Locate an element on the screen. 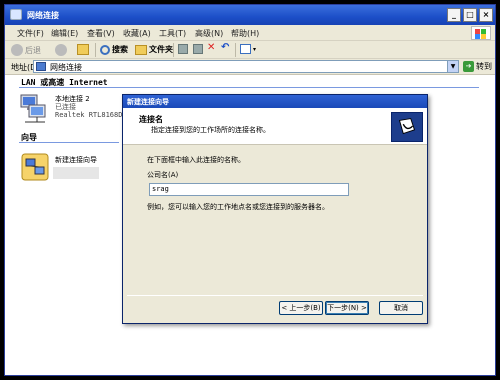 Image resolution: width=500 pixels, height=380 pixels. address-input: 网络连接 ▼ is located at coordinates (246, 66).